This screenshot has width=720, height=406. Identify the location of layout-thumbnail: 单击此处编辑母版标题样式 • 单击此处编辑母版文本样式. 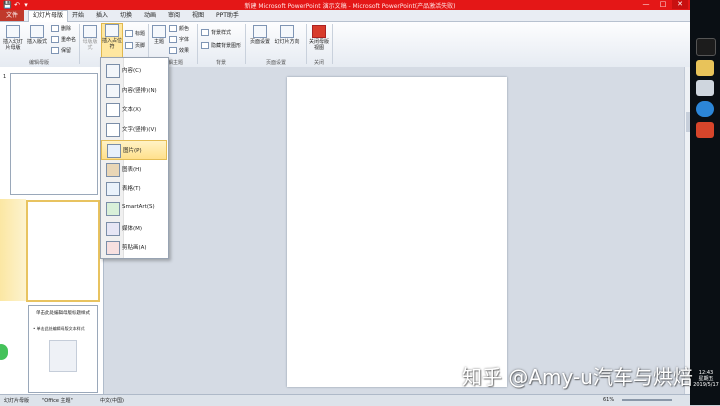
(63, 349).